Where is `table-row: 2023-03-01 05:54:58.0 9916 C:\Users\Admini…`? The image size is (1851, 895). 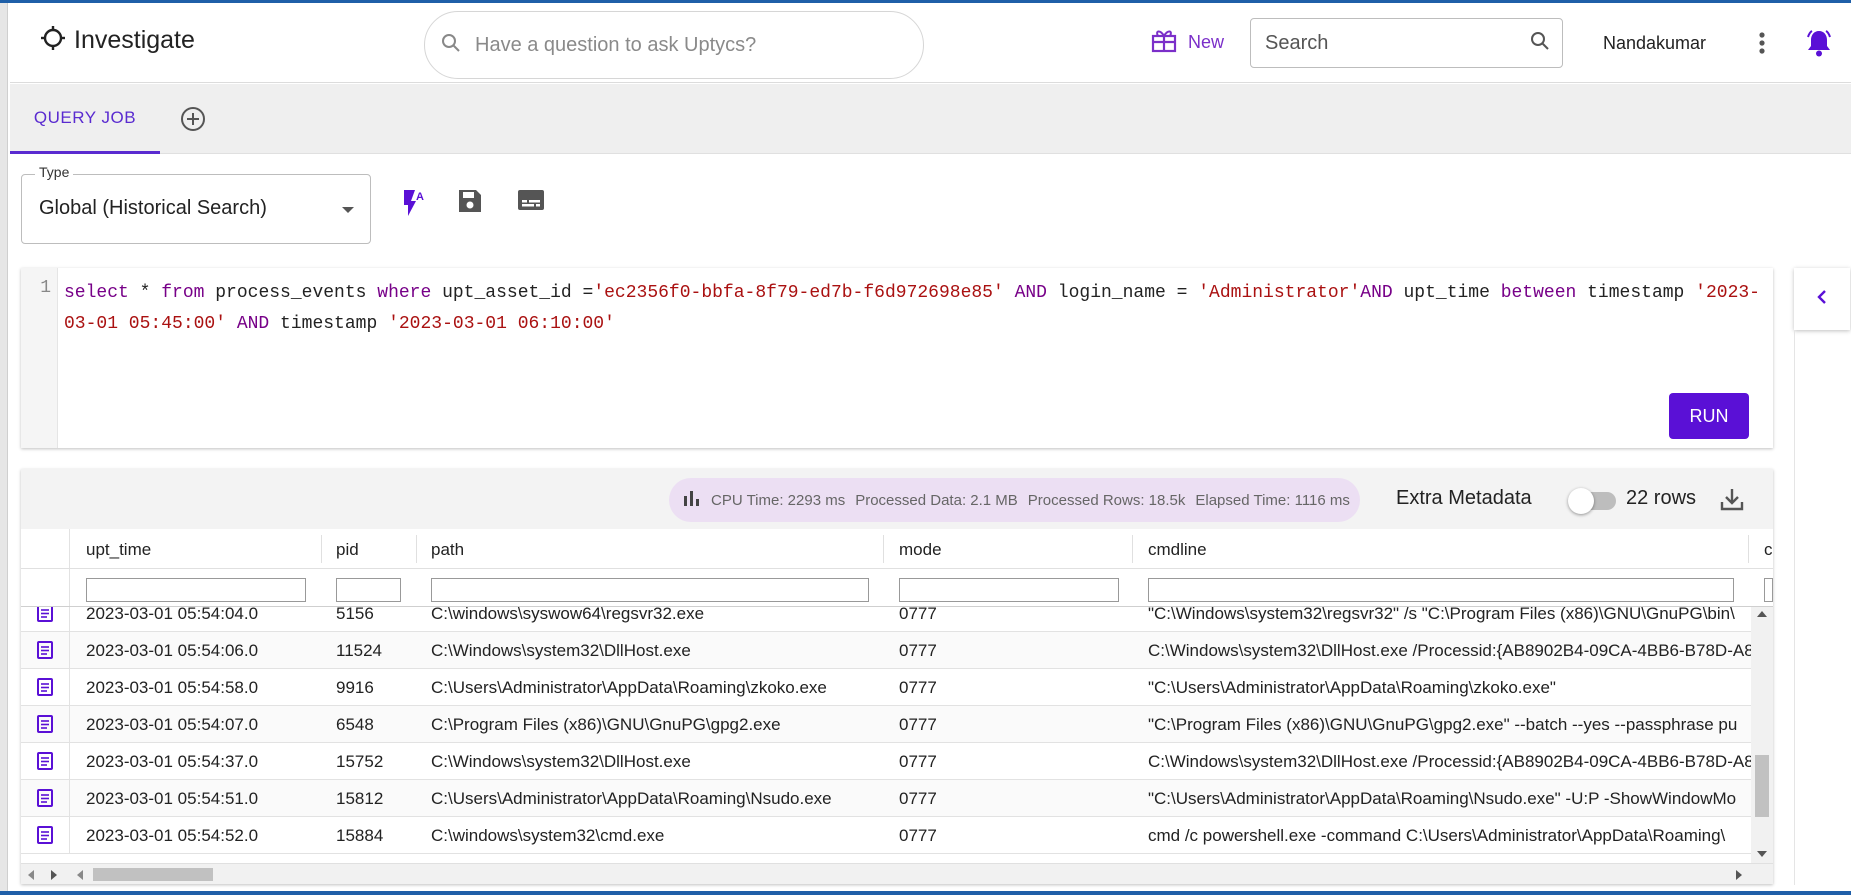 table-row: 2023-03-01 05:54:58.0 9916 C:\Users\Admini… is located at coordinates (886, 687).